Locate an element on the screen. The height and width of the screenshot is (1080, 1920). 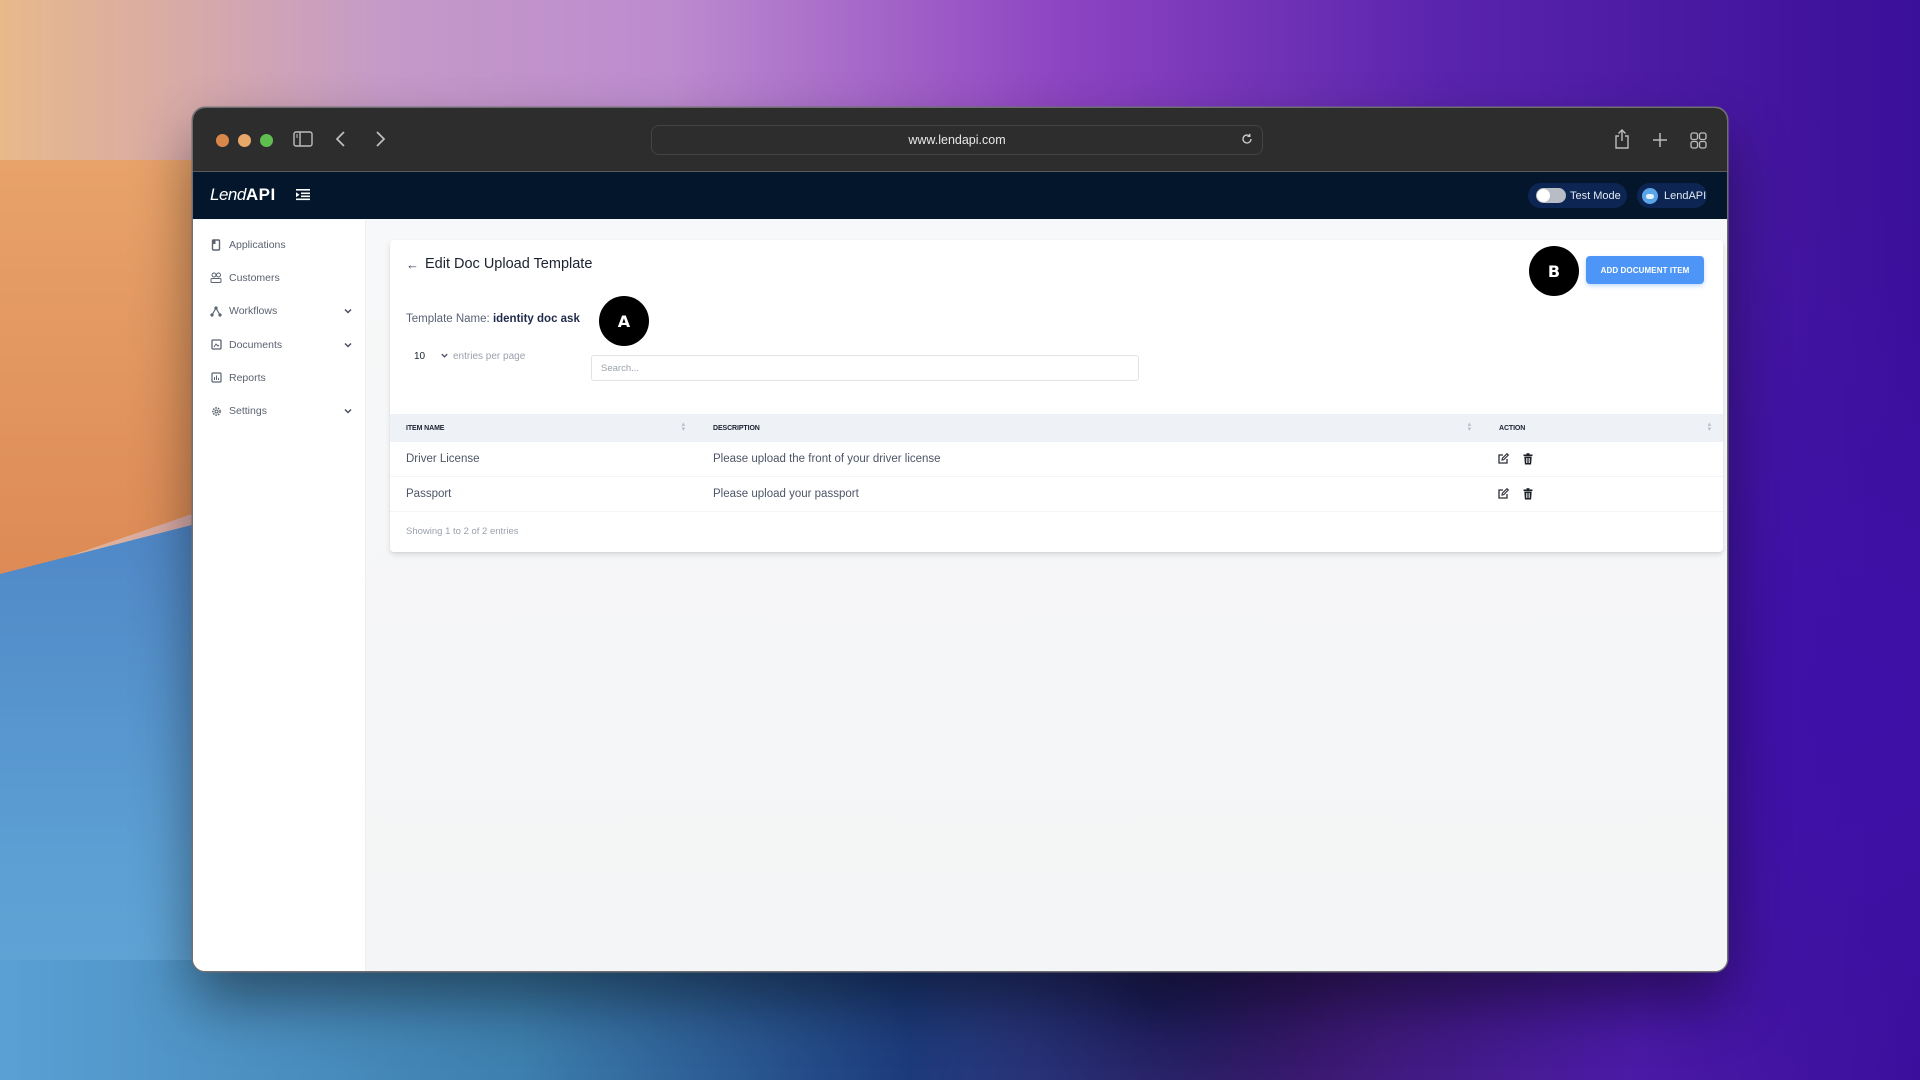
lendapi-logo: LendAPI is located at coordinates (243, 195).